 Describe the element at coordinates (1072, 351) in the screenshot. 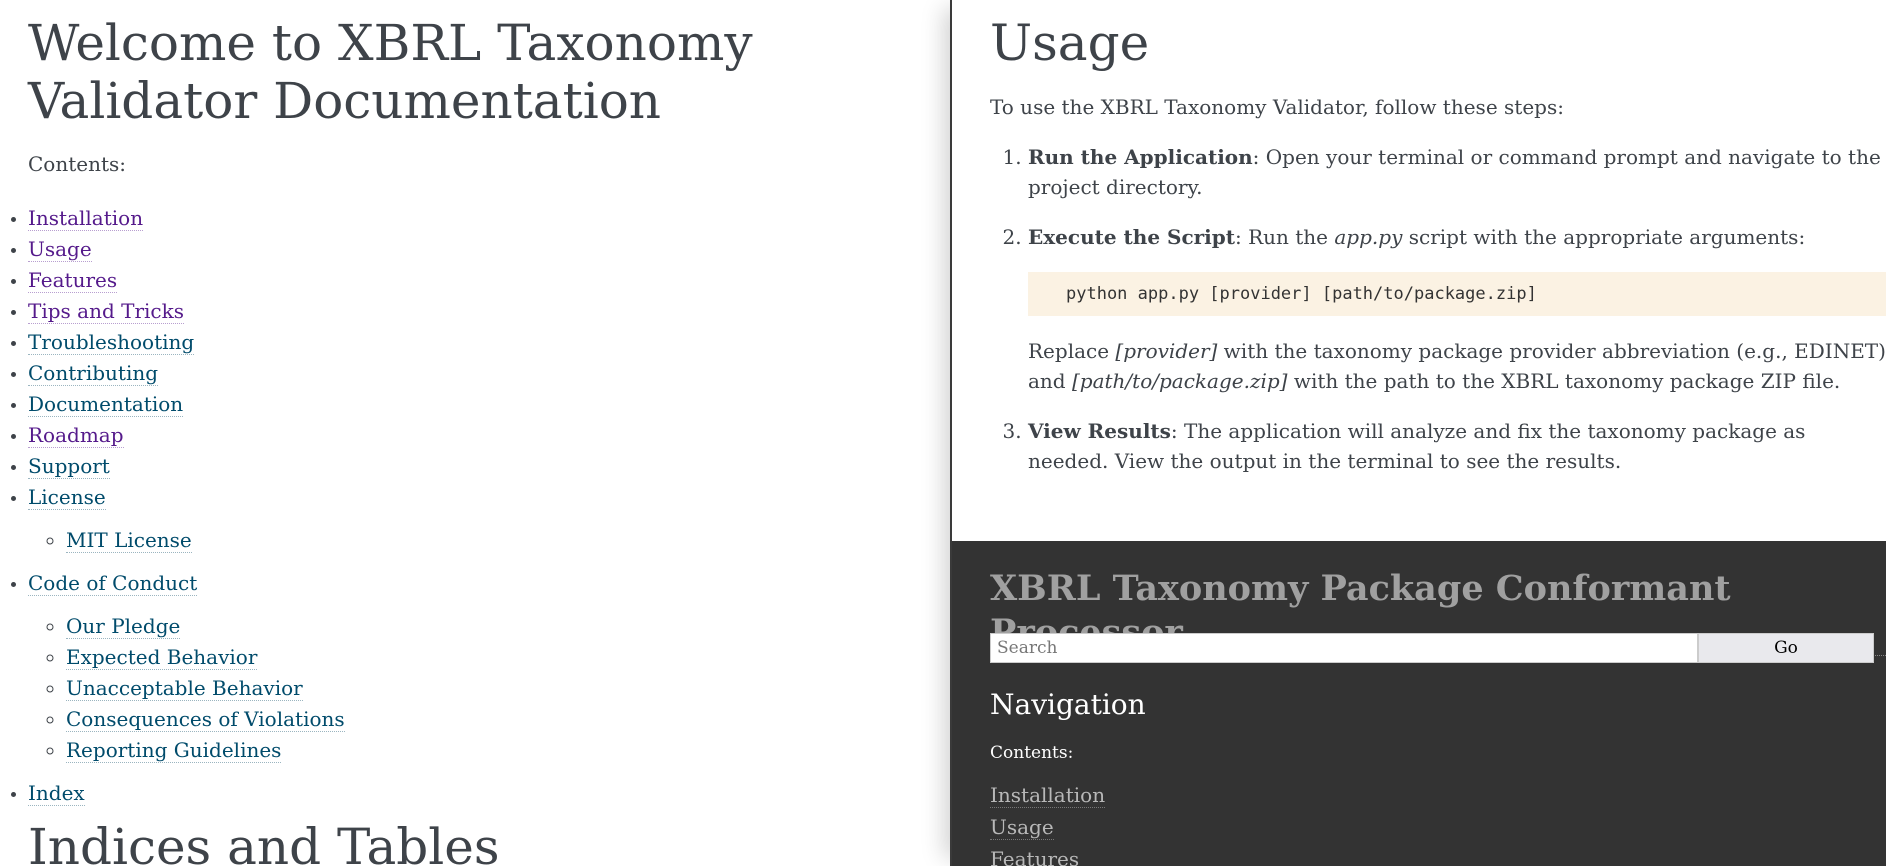

I see `replace-pre: Replace` at that location.